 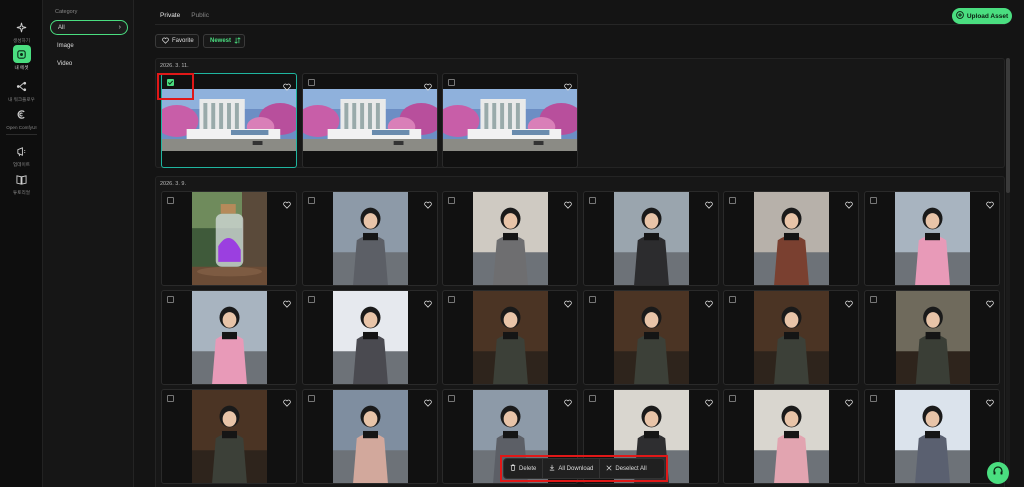 I want to click on sort-newest-button: Newest, so click(x=224, y=41).